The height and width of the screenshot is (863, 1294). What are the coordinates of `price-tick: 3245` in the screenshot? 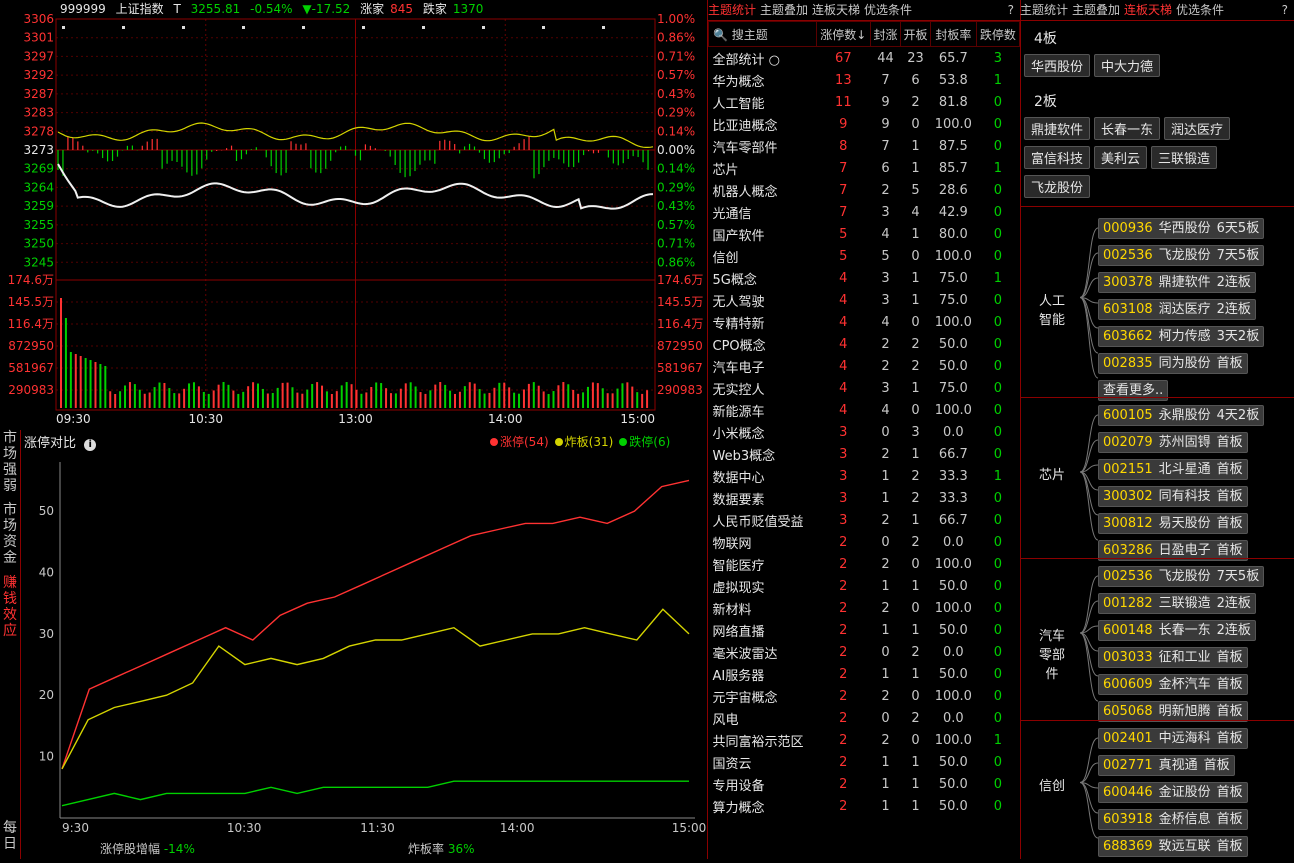 It's located at (38, 262).